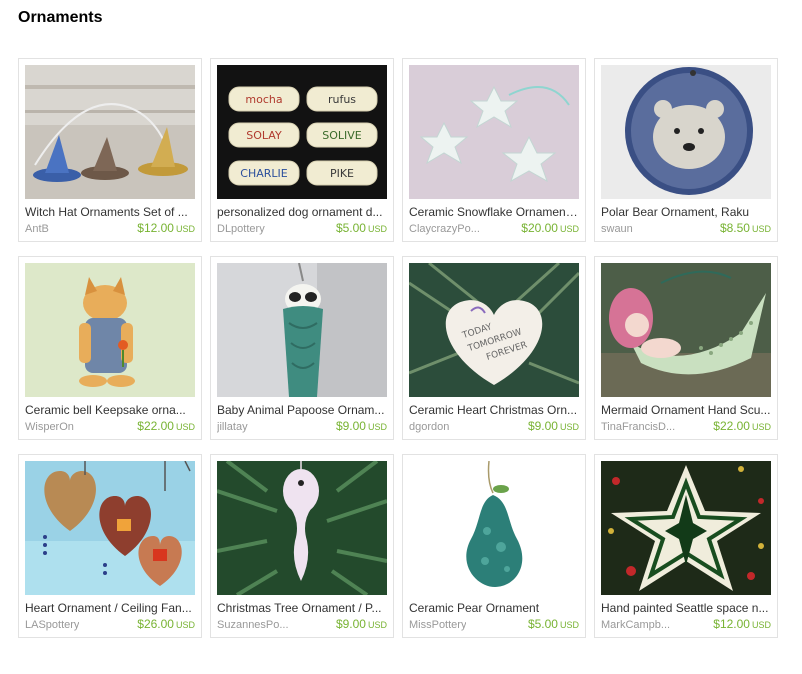  What do you see at coordinates (494, 608) in the screenshot?
I see `product-title: Ceramic Pear Ornament` at bounding box center [494, 608].